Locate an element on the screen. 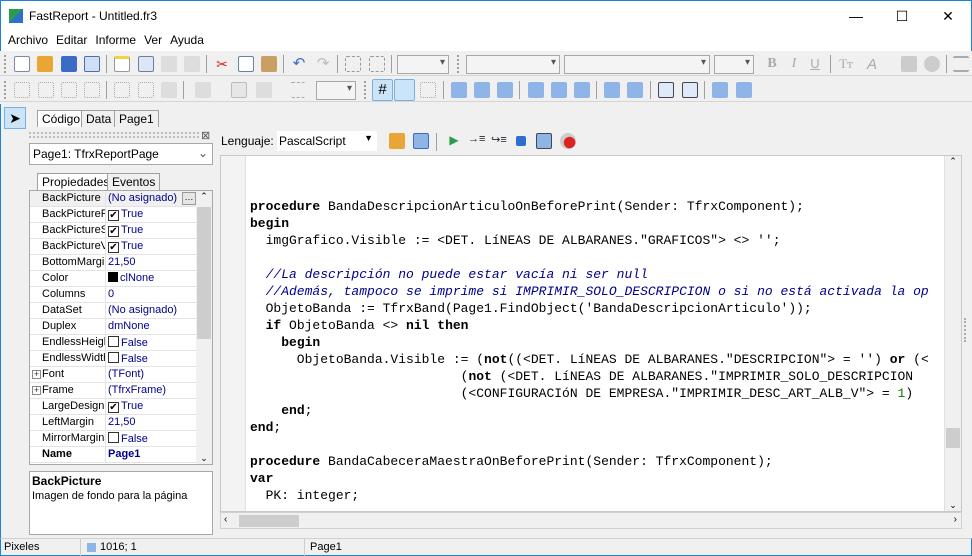 The height and width of the screenshot is (556, 972). property-row: BottomMargin 21,50 is located at coordinates (113, 263).